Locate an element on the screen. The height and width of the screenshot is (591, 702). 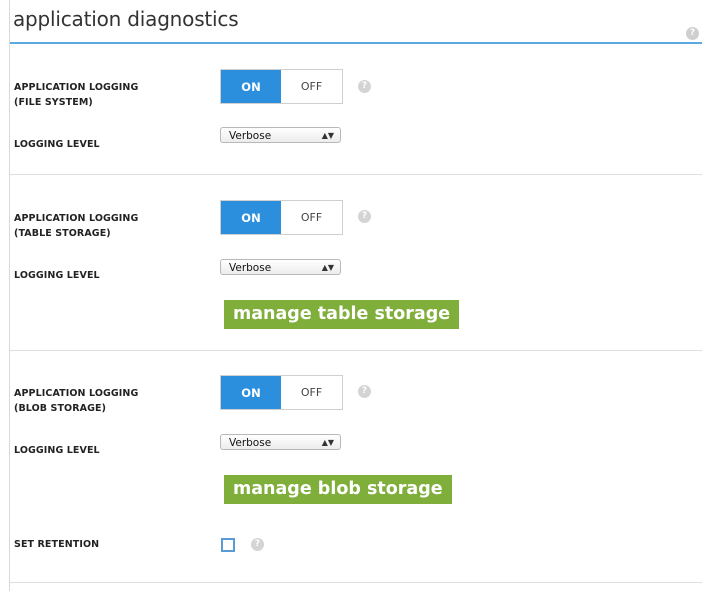
blob-storage-level-select: Verbose ▲▼ is located at coordinates (280, 442).